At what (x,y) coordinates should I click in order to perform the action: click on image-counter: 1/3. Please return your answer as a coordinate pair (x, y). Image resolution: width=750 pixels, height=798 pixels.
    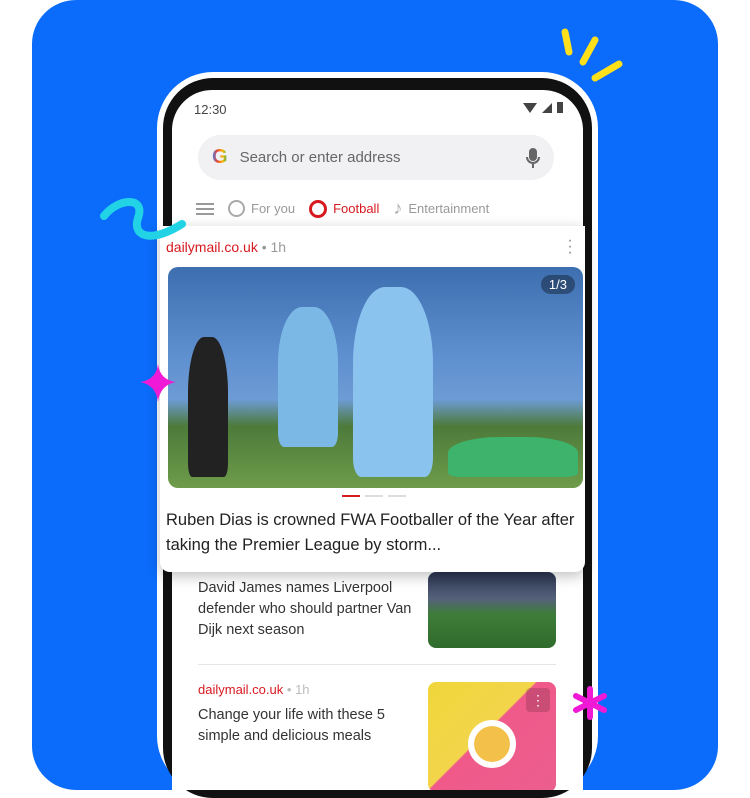
    Looking at the image, I should click on (557, 284).